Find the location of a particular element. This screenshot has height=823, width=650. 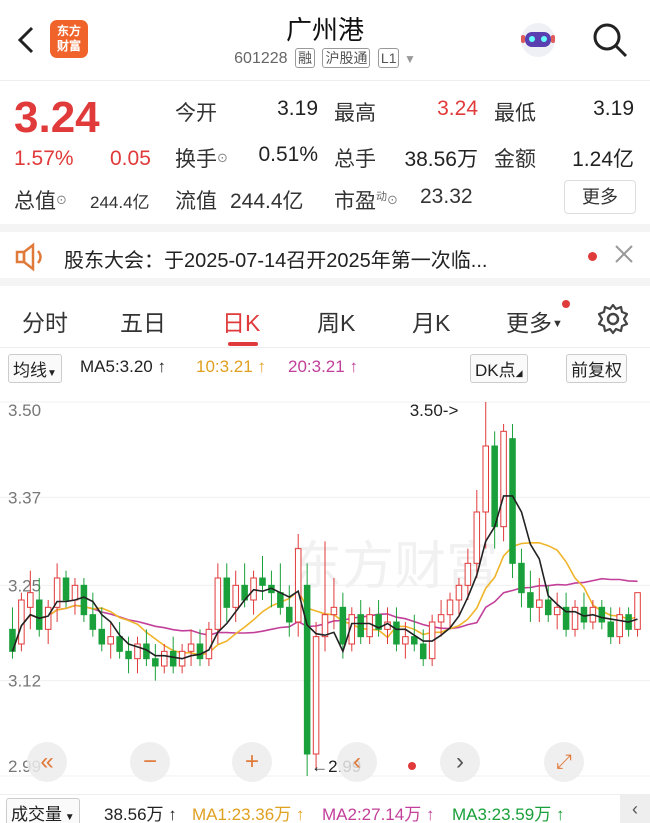

market-cap-value: 244.4亿 is located at coordinates (120, 202).